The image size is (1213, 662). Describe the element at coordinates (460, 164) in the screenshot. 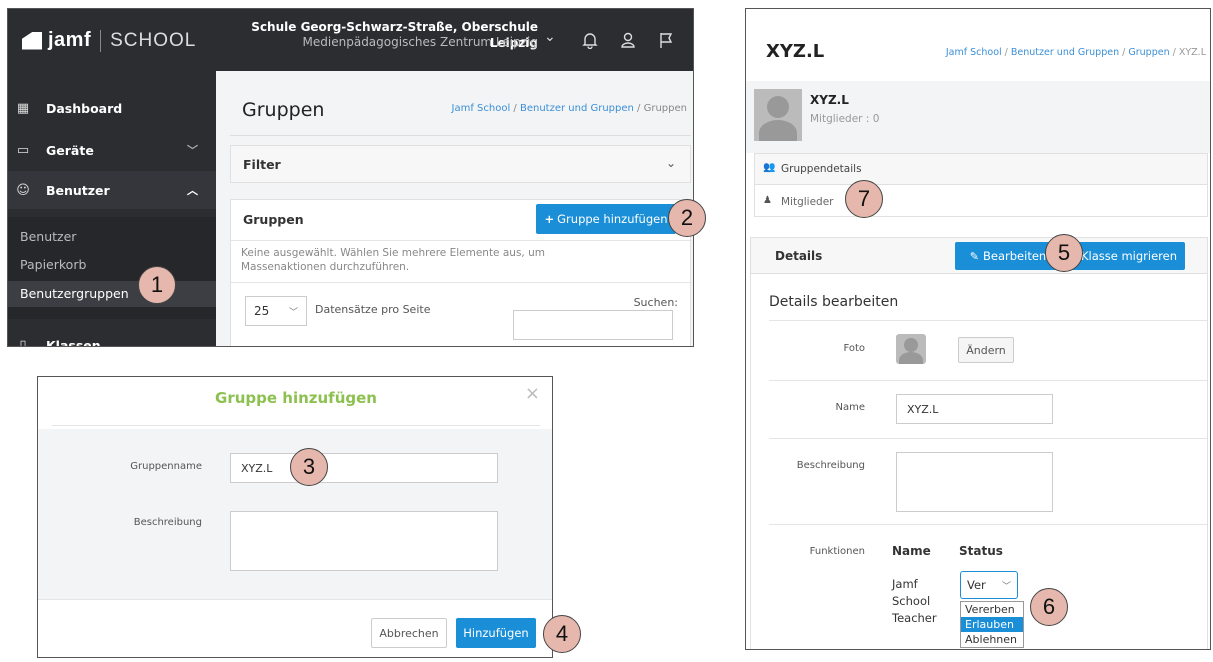

I see `filter-panel: Filter ⌄` at that location.